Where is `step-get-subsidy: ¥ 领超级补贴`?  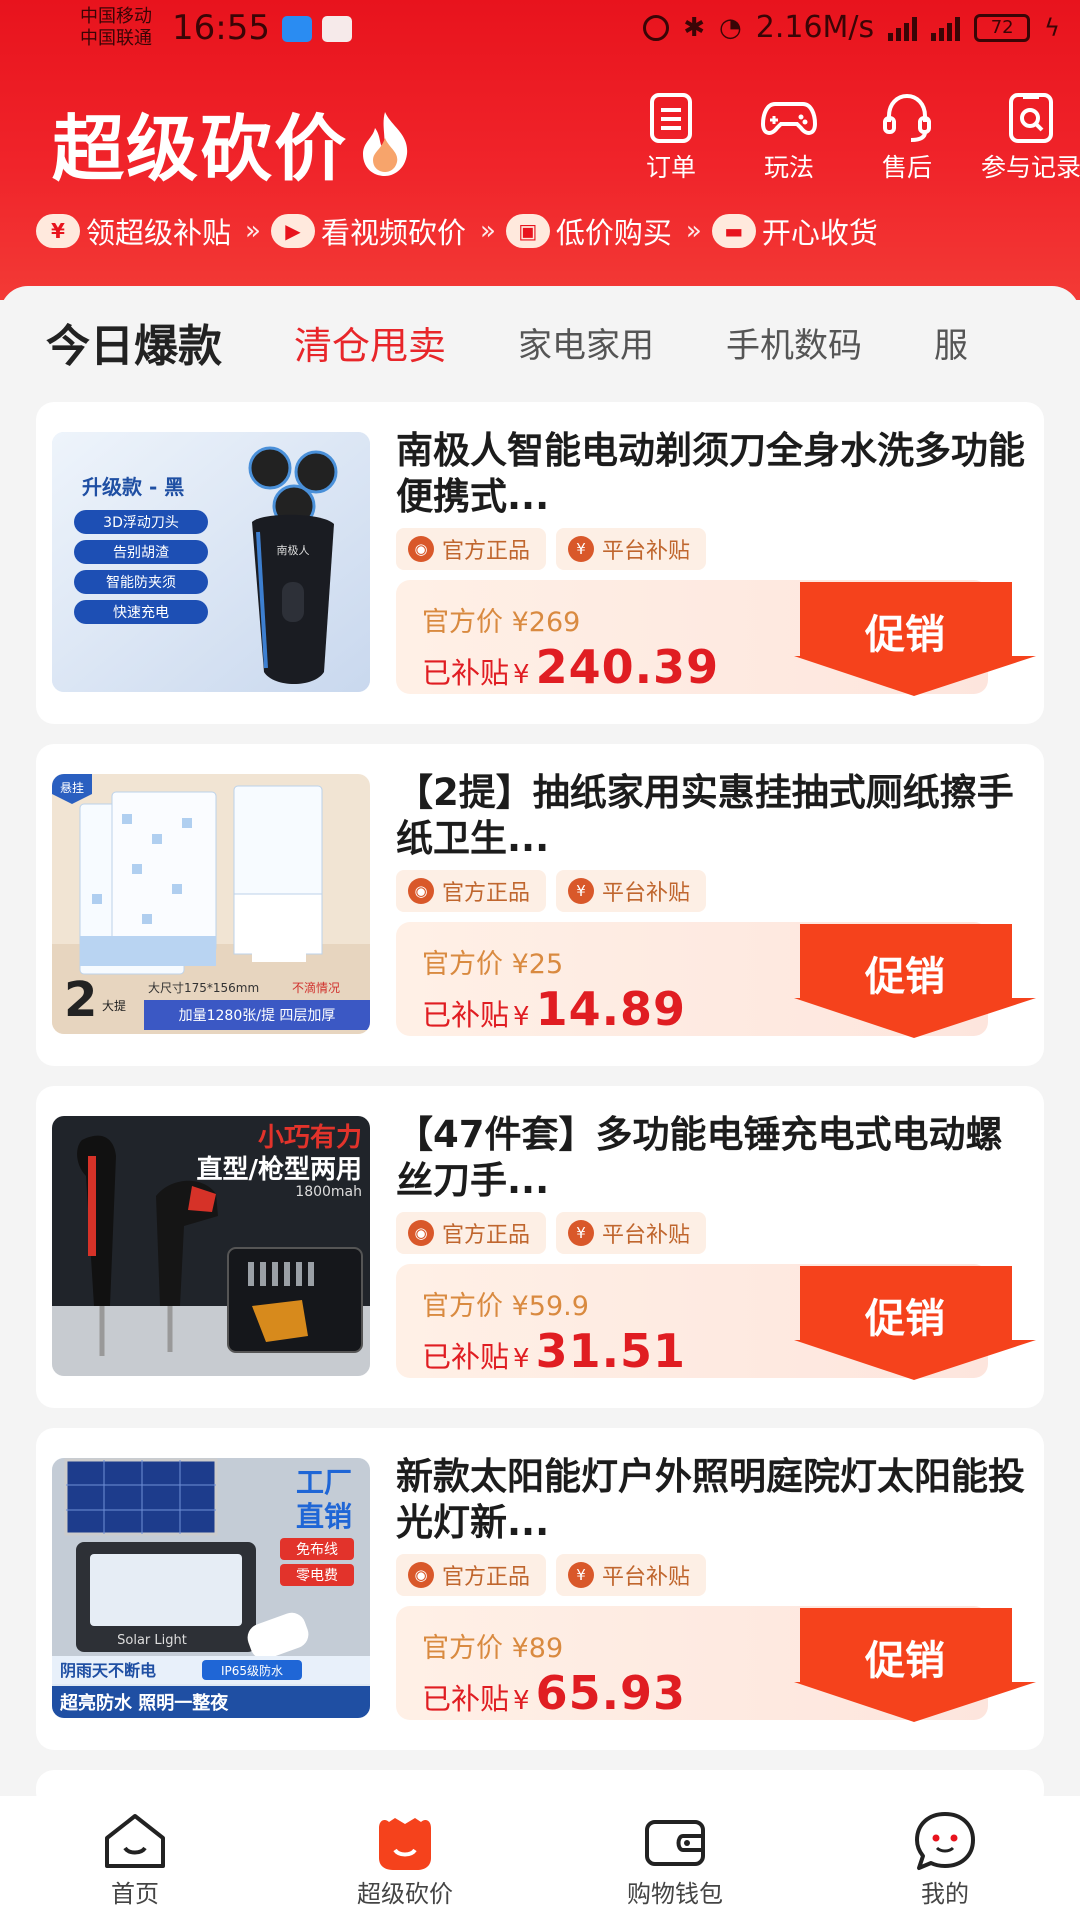 step-get-subsidy: ¥ 领超级补贴 is located at coordinates (133, 231).